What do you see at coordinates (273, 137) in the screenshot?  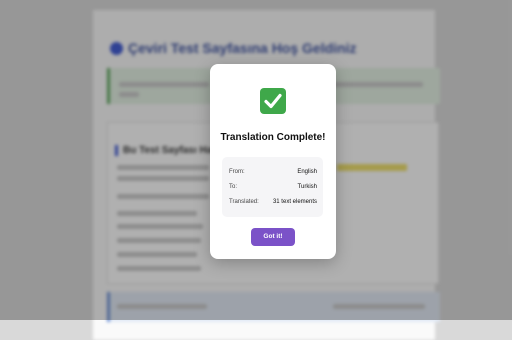 I see `dialog-title: Translation Complete!` at bounding box center [273, 137].